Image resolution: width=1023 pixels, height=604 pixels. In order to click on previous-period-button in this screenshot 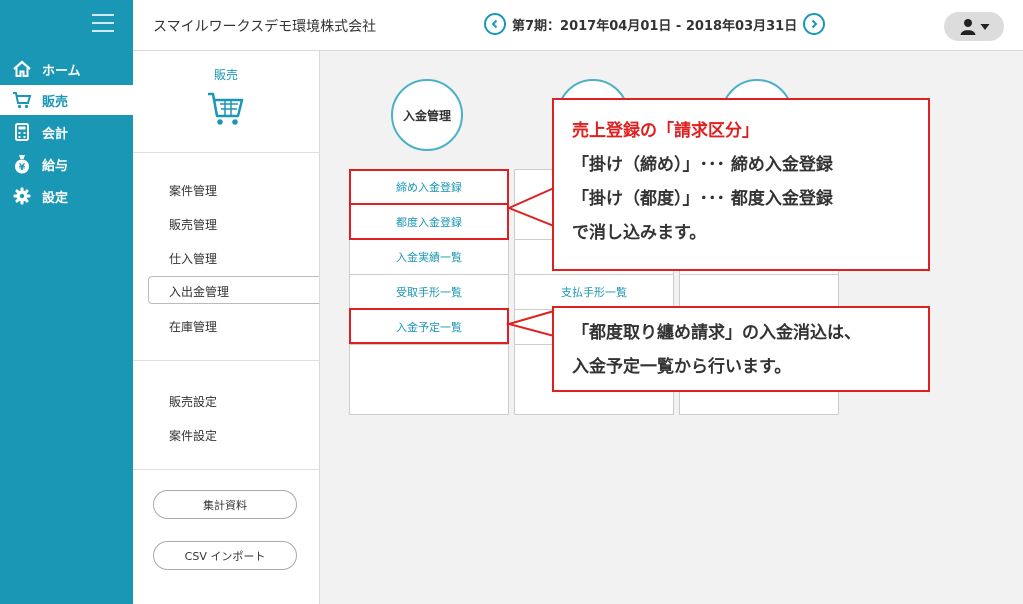, I will do `click(495, 24)`.